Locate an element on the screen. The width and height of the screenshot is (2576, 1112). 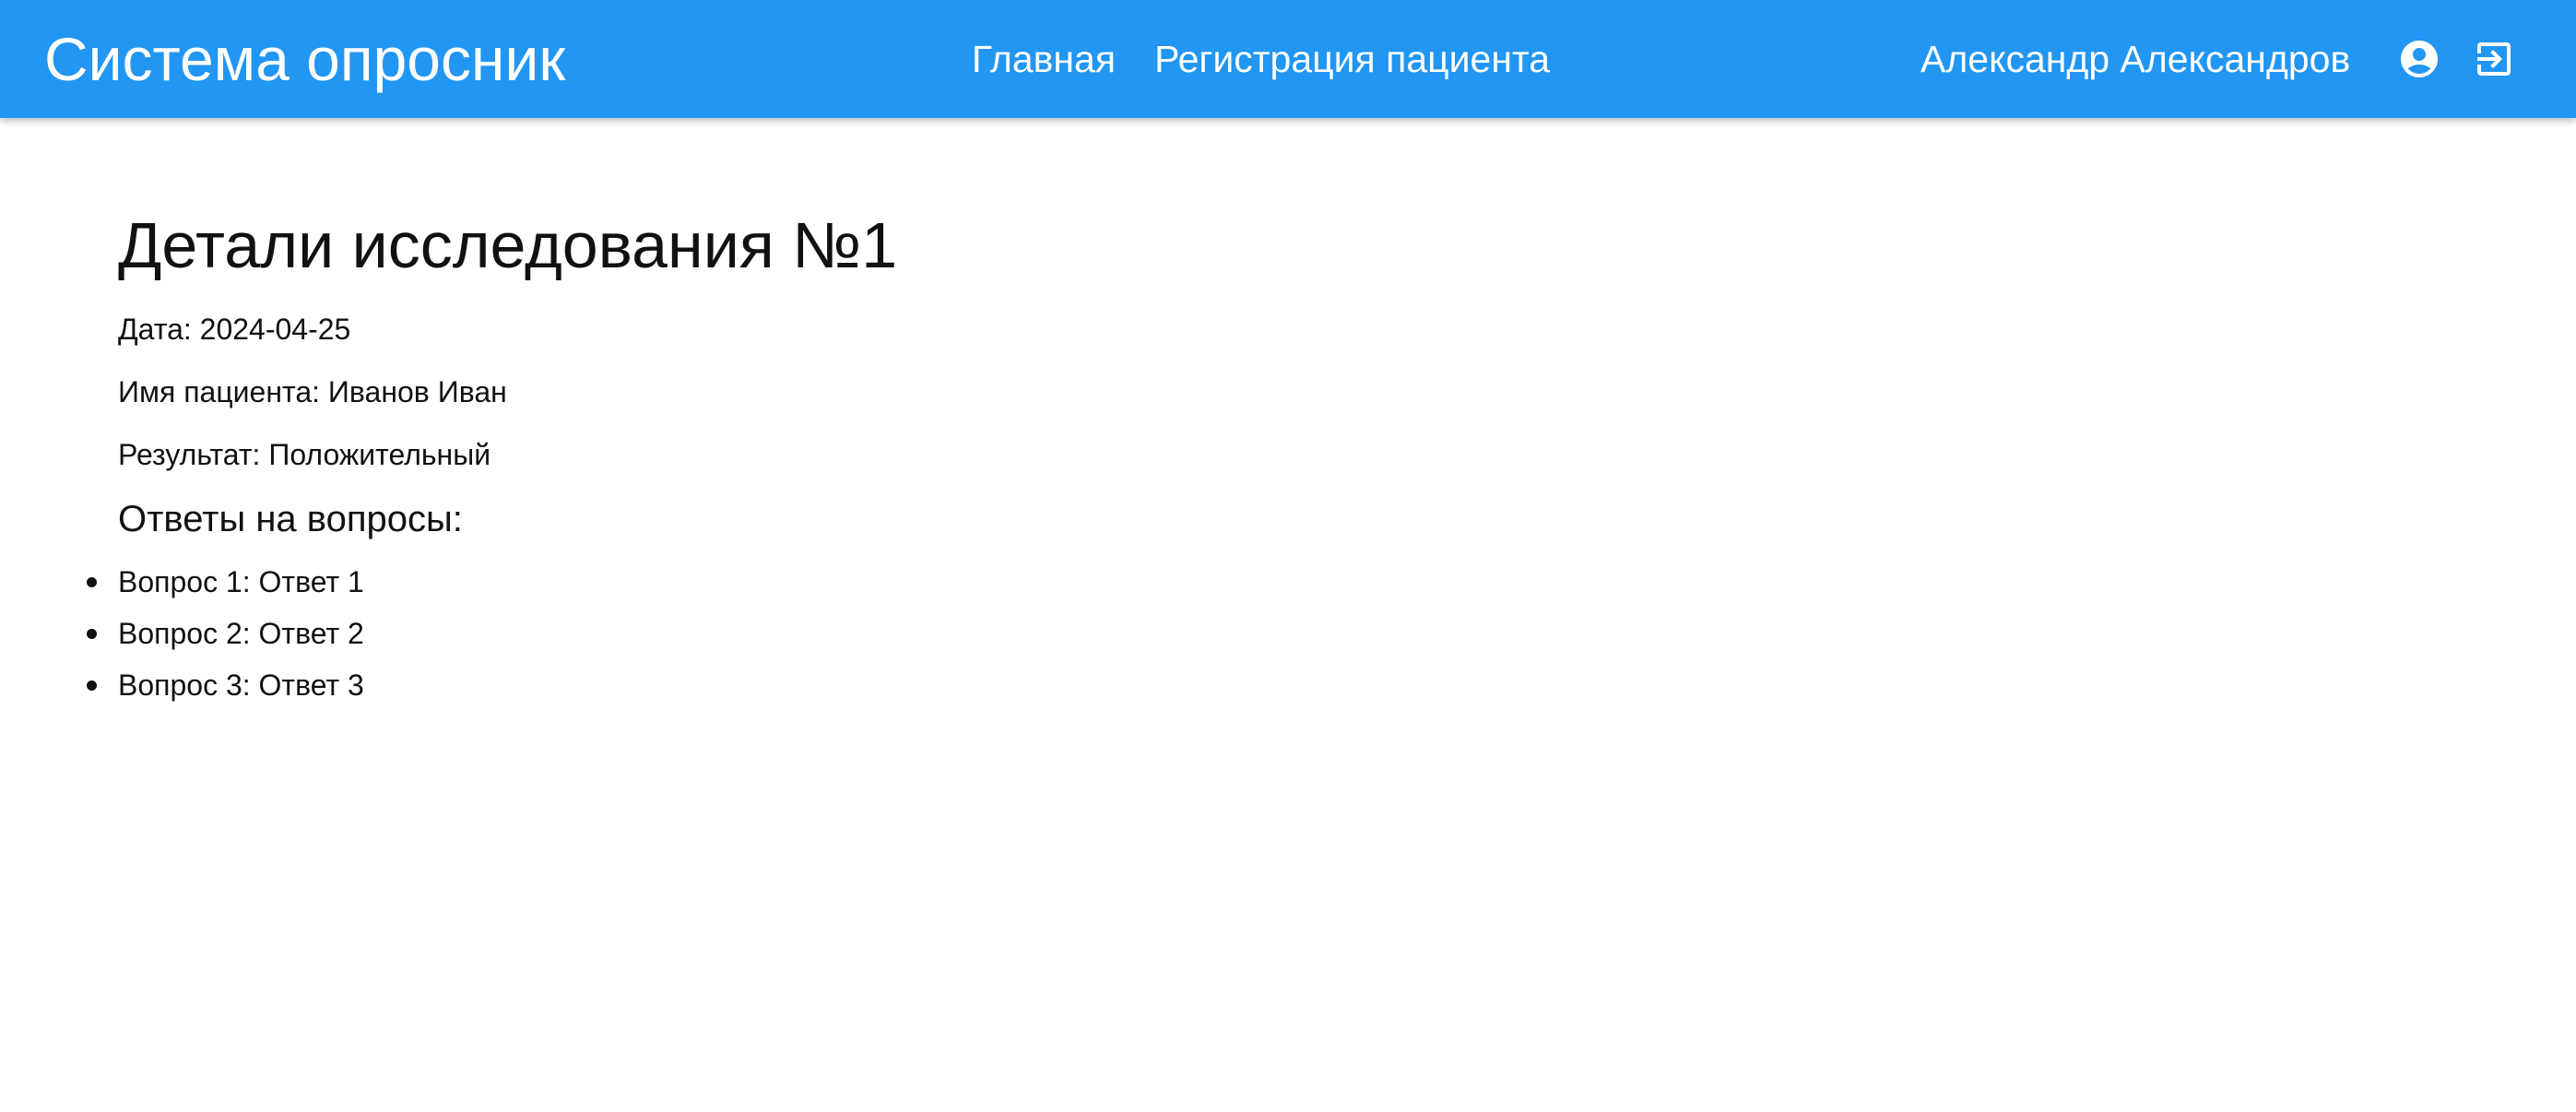
study-date: Дата: 2024-04-25 is located at coordinates (234, 329).